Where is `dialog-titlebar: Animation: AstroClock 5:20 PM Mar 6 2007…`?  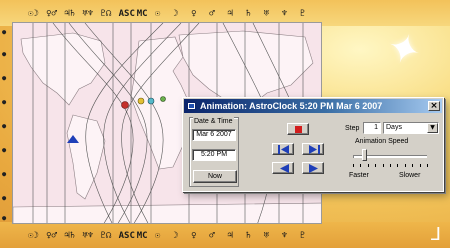
dialog-titlebar: Animation: AstroClock 5:20 PM Mar 6 2007… is located at coordinates (313, 106).